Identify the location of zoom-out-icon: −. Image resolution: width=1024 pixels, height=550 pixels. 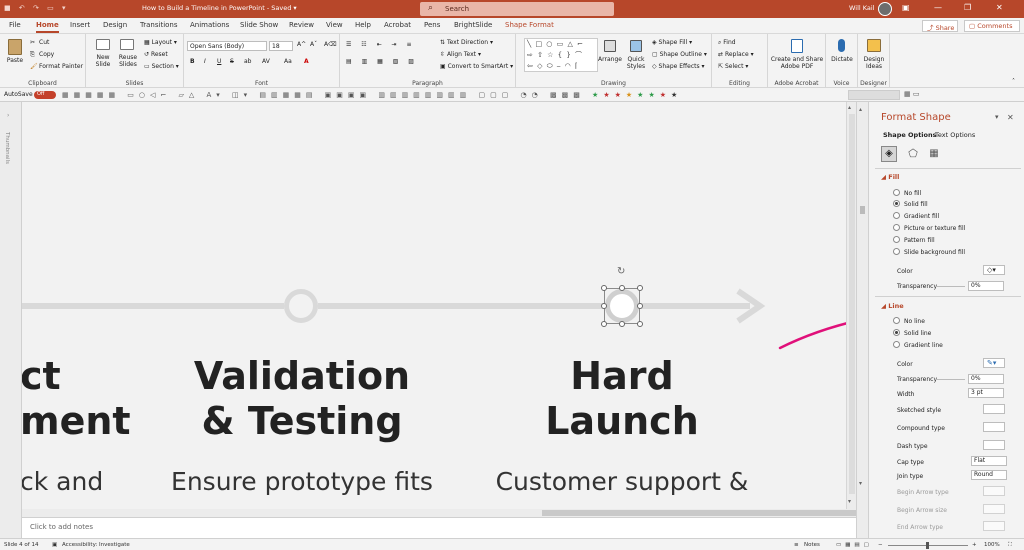
(880, 545).